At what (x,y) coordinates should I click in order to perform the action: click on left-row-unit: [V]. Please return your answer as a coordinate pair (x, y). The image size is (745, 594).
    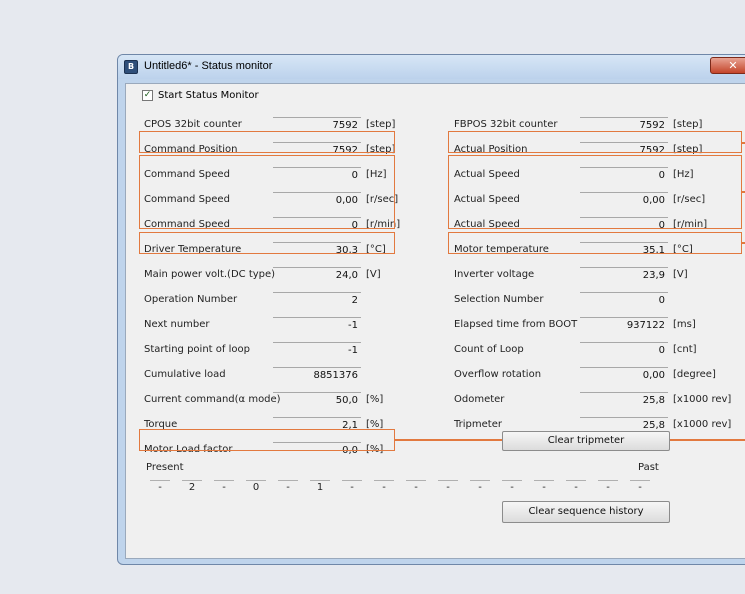
    Looking at the image, I should click on (373, 274).